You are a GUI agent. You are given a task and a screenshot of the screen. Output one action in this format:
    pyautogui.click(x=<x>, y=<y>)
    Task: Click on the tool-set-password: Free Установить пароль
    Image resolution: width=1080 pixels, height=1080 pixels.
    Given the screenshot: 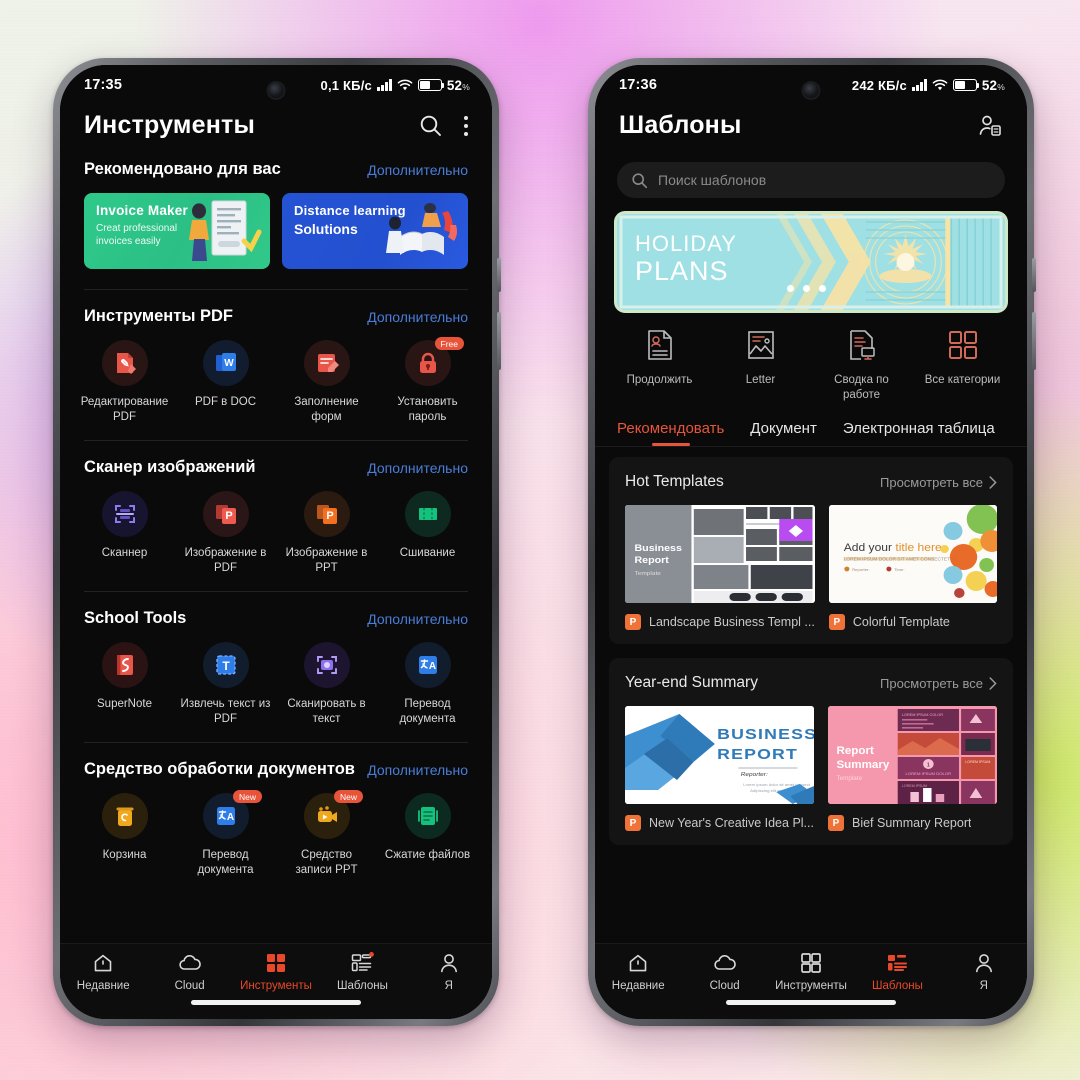 What is the action you would take?
    pyautogui.click(x=427, y=380)
    